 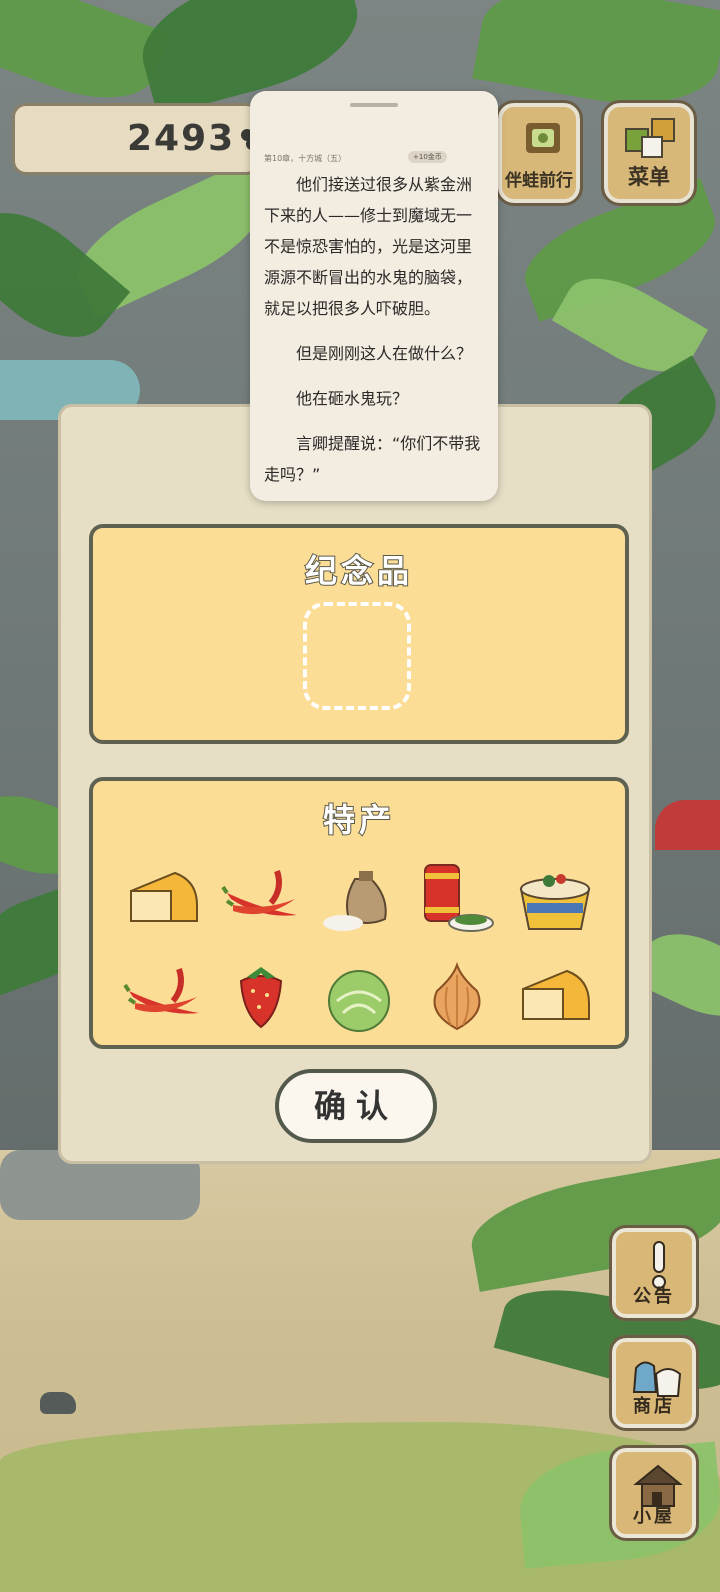 I want to click on souvenir-box: 纪念品, so click(x=359, y=634).